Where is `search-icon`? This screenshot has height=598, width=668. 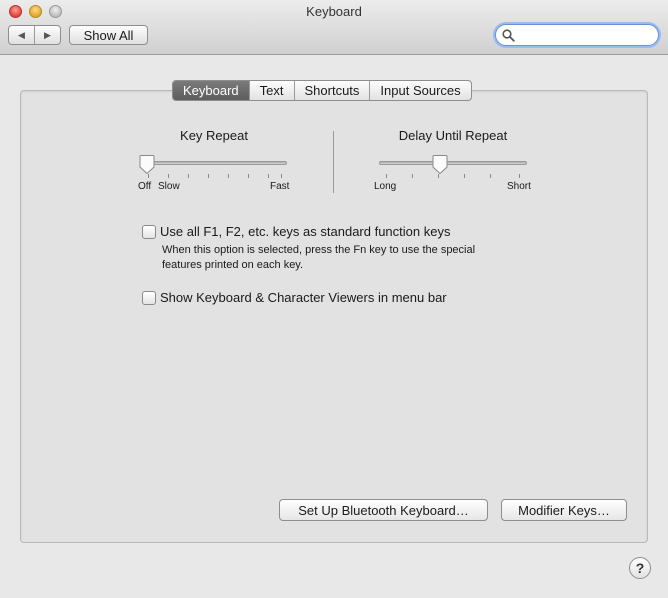
search-icon is located at coordinates (508, 35).